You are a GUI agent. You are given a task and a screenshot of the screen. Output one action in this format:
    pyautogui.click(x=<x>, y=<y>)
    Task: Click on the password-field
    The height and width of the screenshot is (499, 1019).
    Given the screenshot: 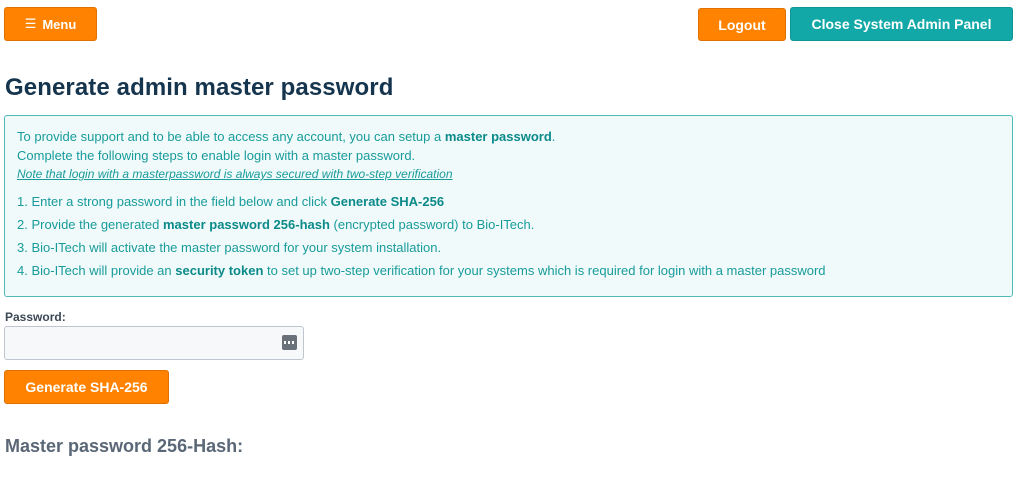 What is the action you would take?
    pyautogui.click(x=154, y=343)
    